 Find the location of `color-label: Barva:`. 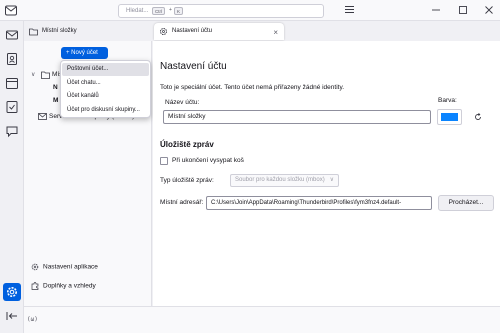

color-label: Barva: is located at coordinates (447, 100).